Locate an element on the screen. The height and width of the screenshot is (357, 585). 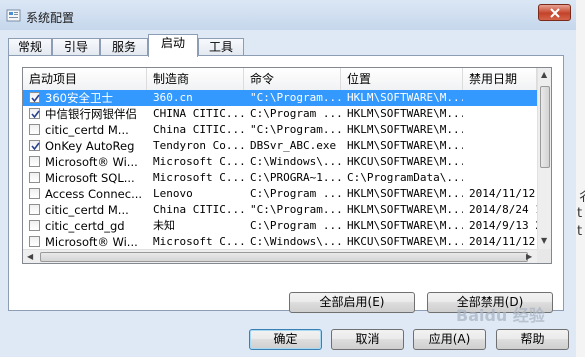
title-bar: 系统配置 is located at coordinates (292, 15).